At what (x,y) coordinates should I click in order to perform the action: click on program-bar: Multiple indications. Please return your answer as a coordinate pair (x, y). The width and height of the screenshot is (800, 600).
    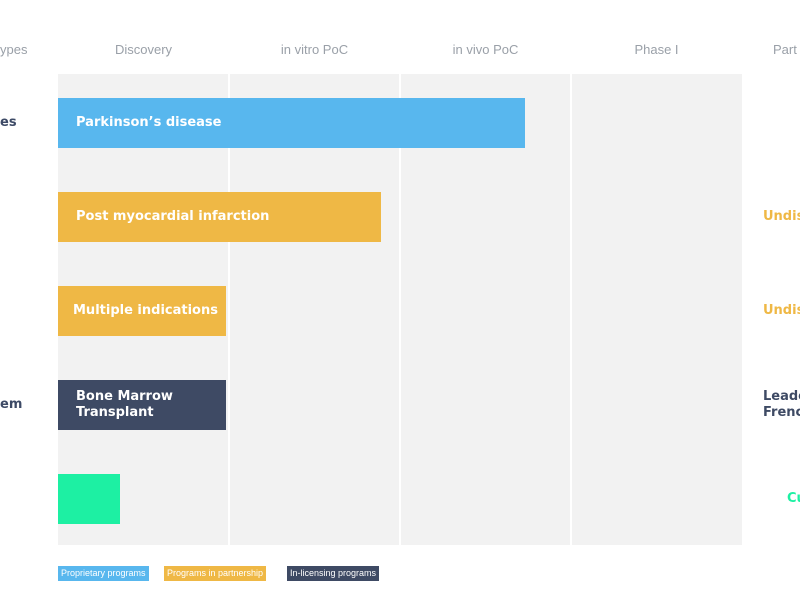
    Looking at the image, I should click on (142, 311).